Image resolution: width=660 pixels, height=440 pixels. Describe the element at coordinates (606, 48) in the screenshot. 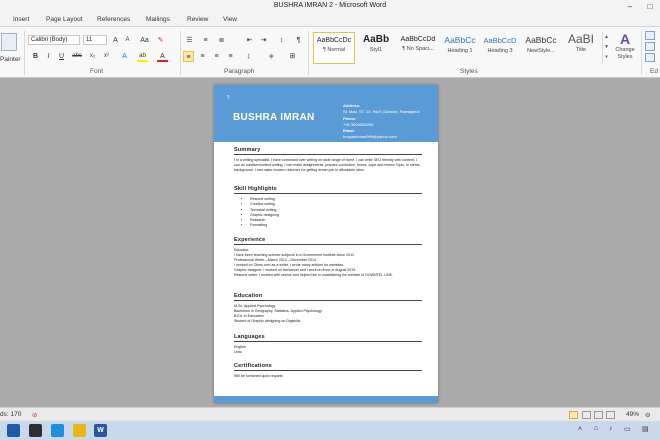

I see `styles-scroll: ▲ ▼ ▾` at that location.